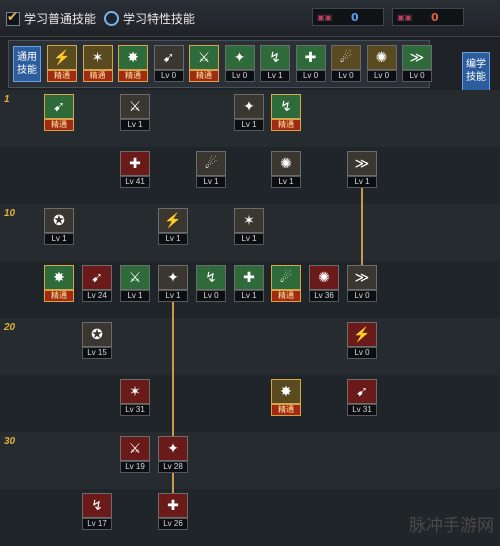 The image size is (500, 546). What do you see at coordinates (135, 467) in the screenshot?
I see `skill-level: Lv 19` at bounding box center [135, 467].